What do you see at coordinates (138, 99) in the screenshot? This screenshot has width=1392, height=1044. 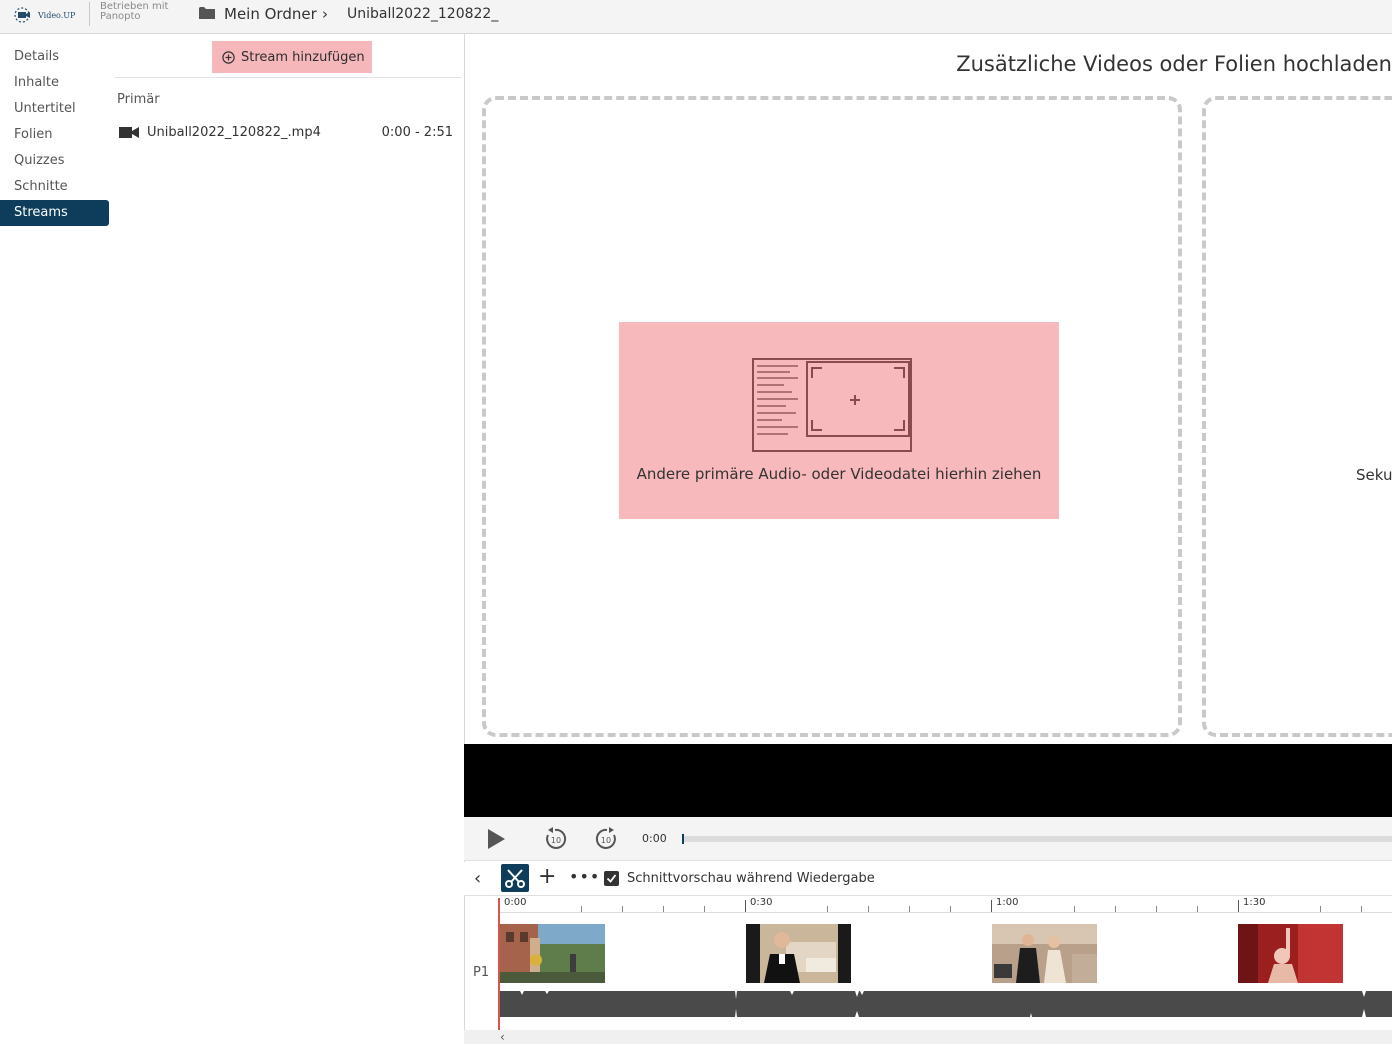 I see `primary-heading: Primär` at bounding box center [138, 99].